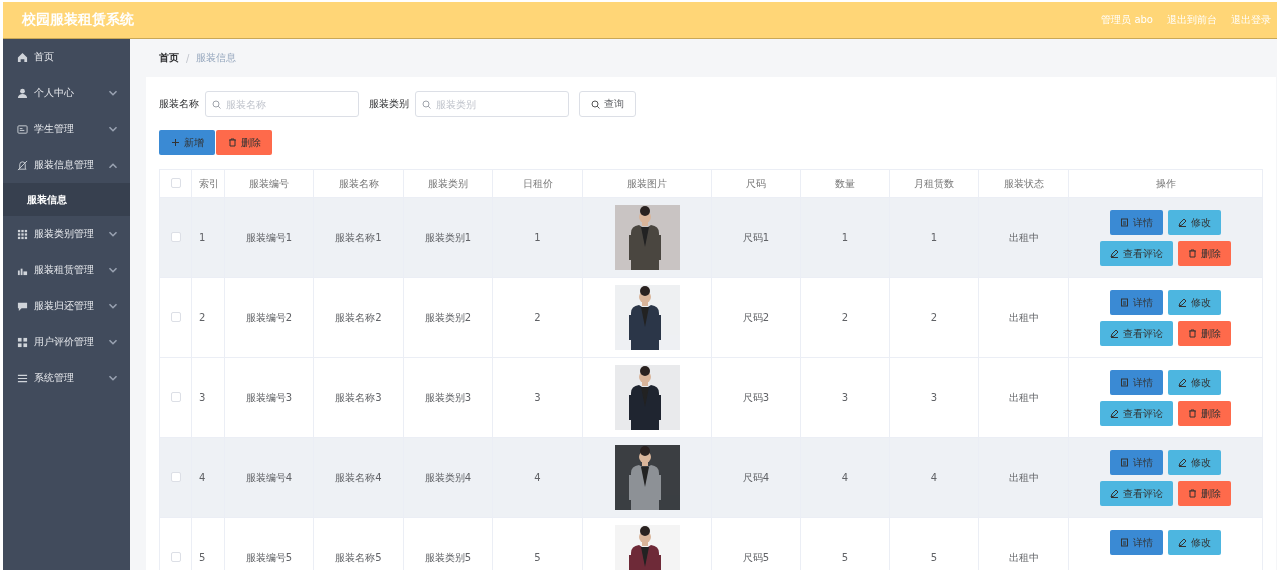 The image size is (1282, 571). Describe the element at coordinates (22, 129) in the screenshot. I see `id-card-icon` at that location.